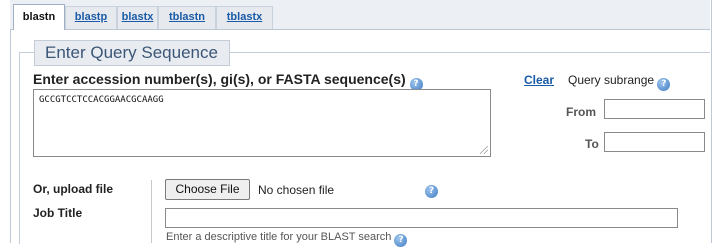 The height and width of the screenshot is (247, 717). I want to click on upload-label: Or, upload file, so click(73, 189).